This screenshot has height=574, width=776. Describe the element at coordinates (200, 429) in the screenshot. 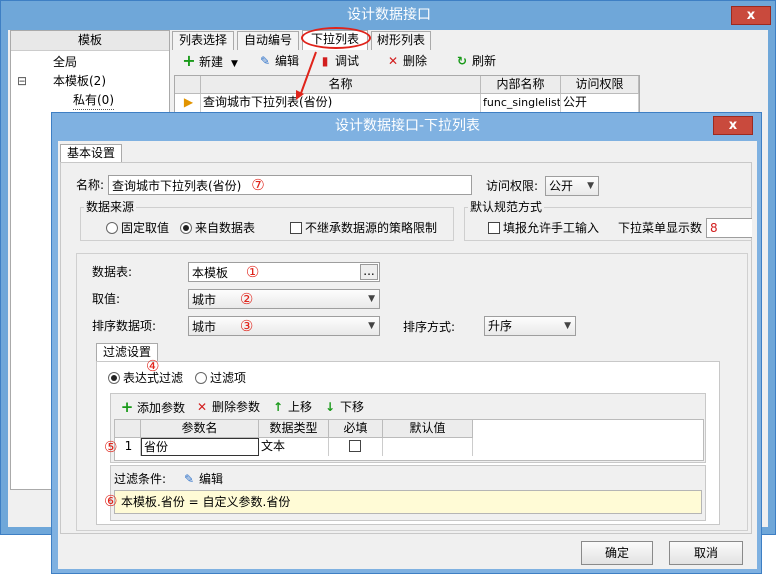

I see `params-col-name: 参数名` at that location.